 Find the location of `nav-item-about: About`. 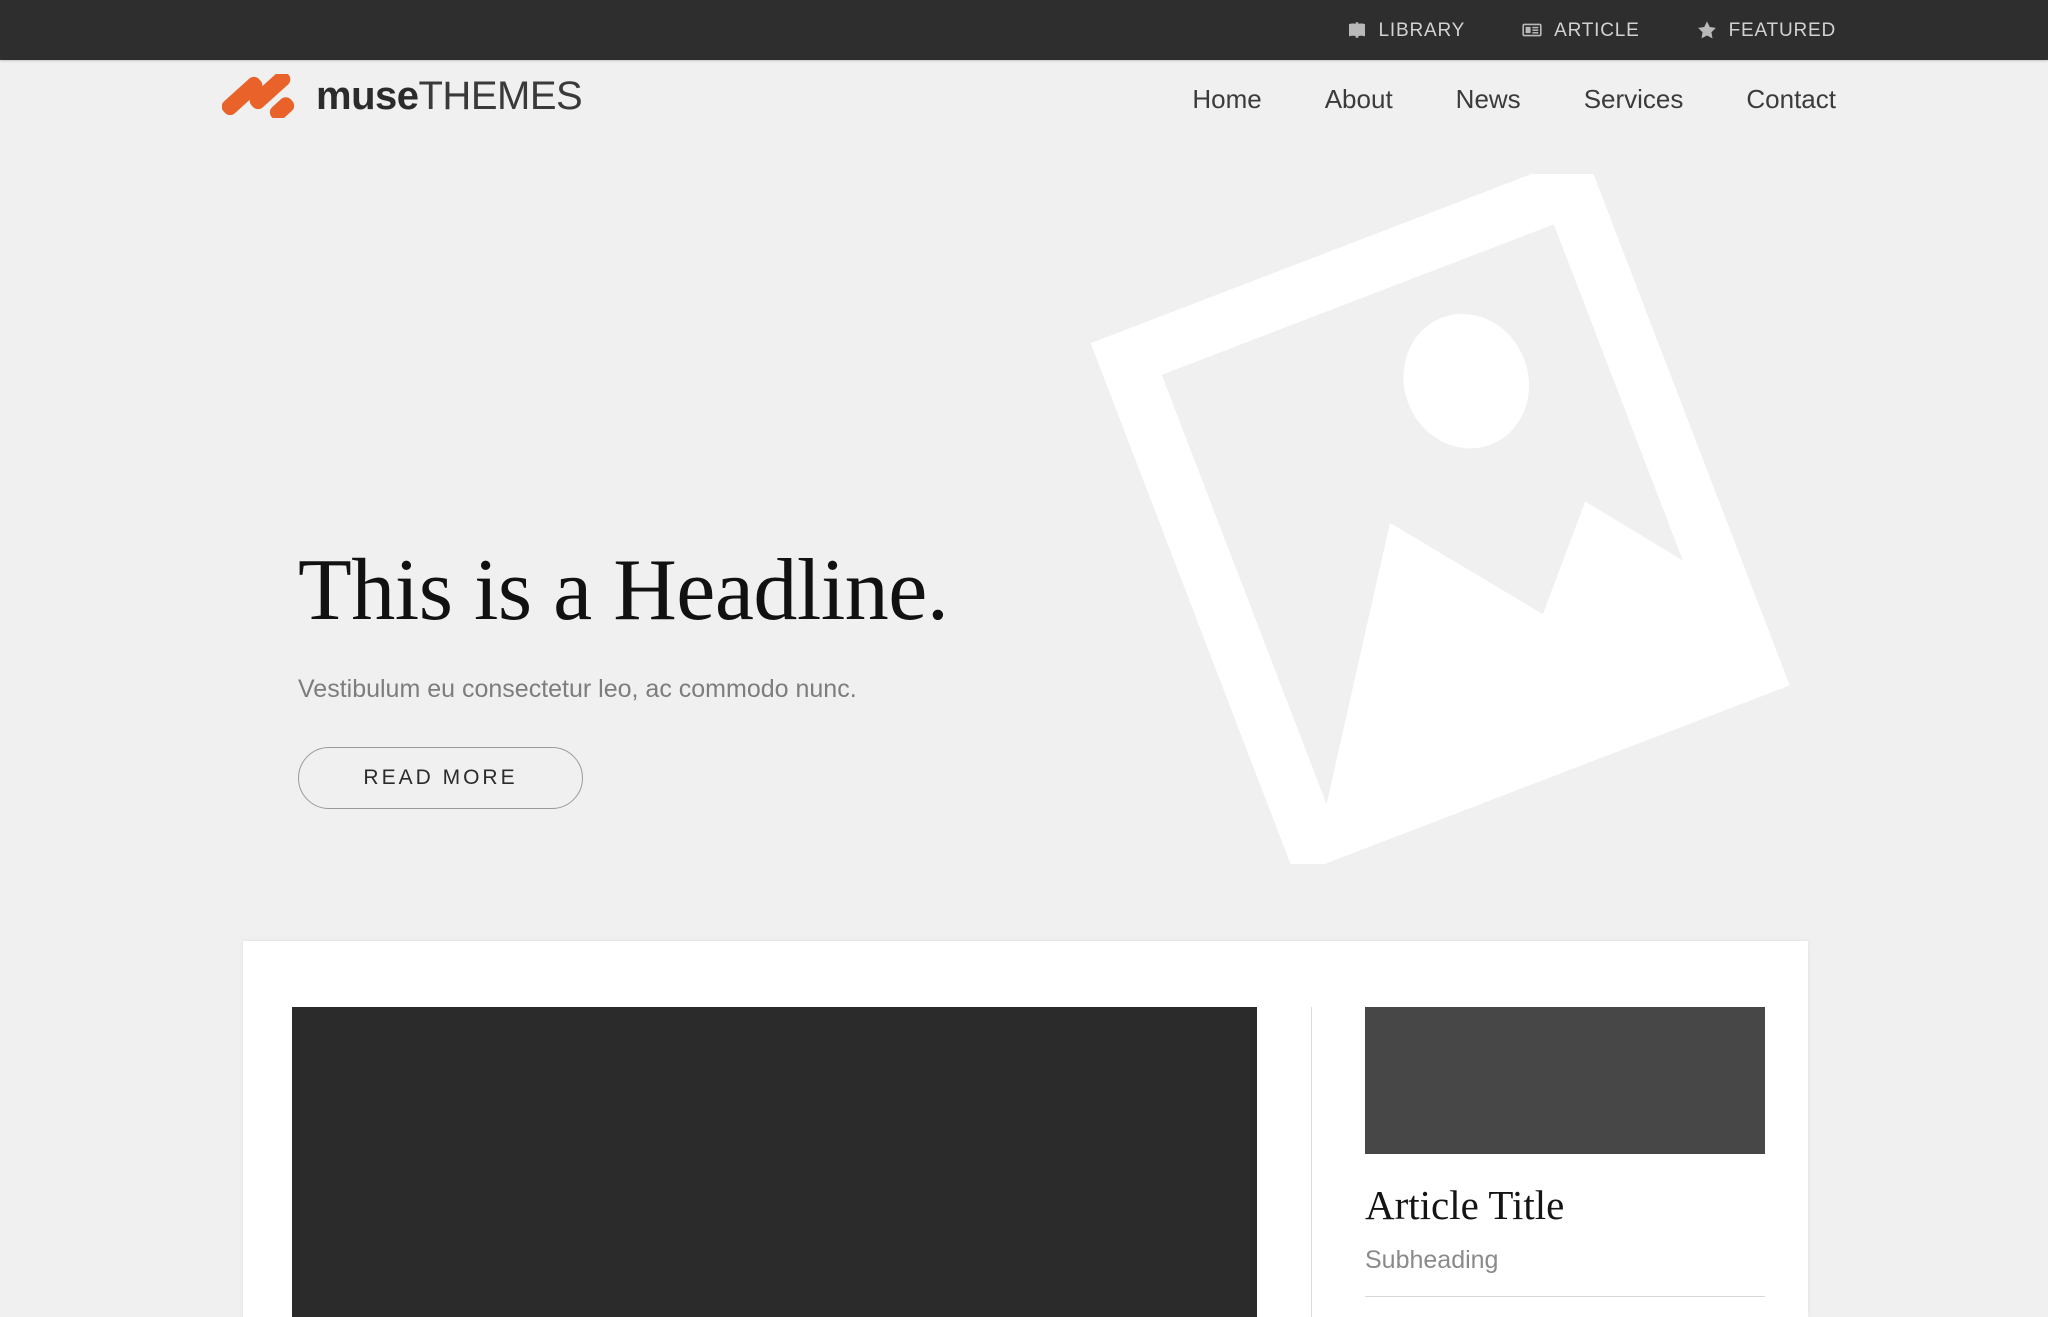

nav-item-about: About is located at coordinates (1359, 99).